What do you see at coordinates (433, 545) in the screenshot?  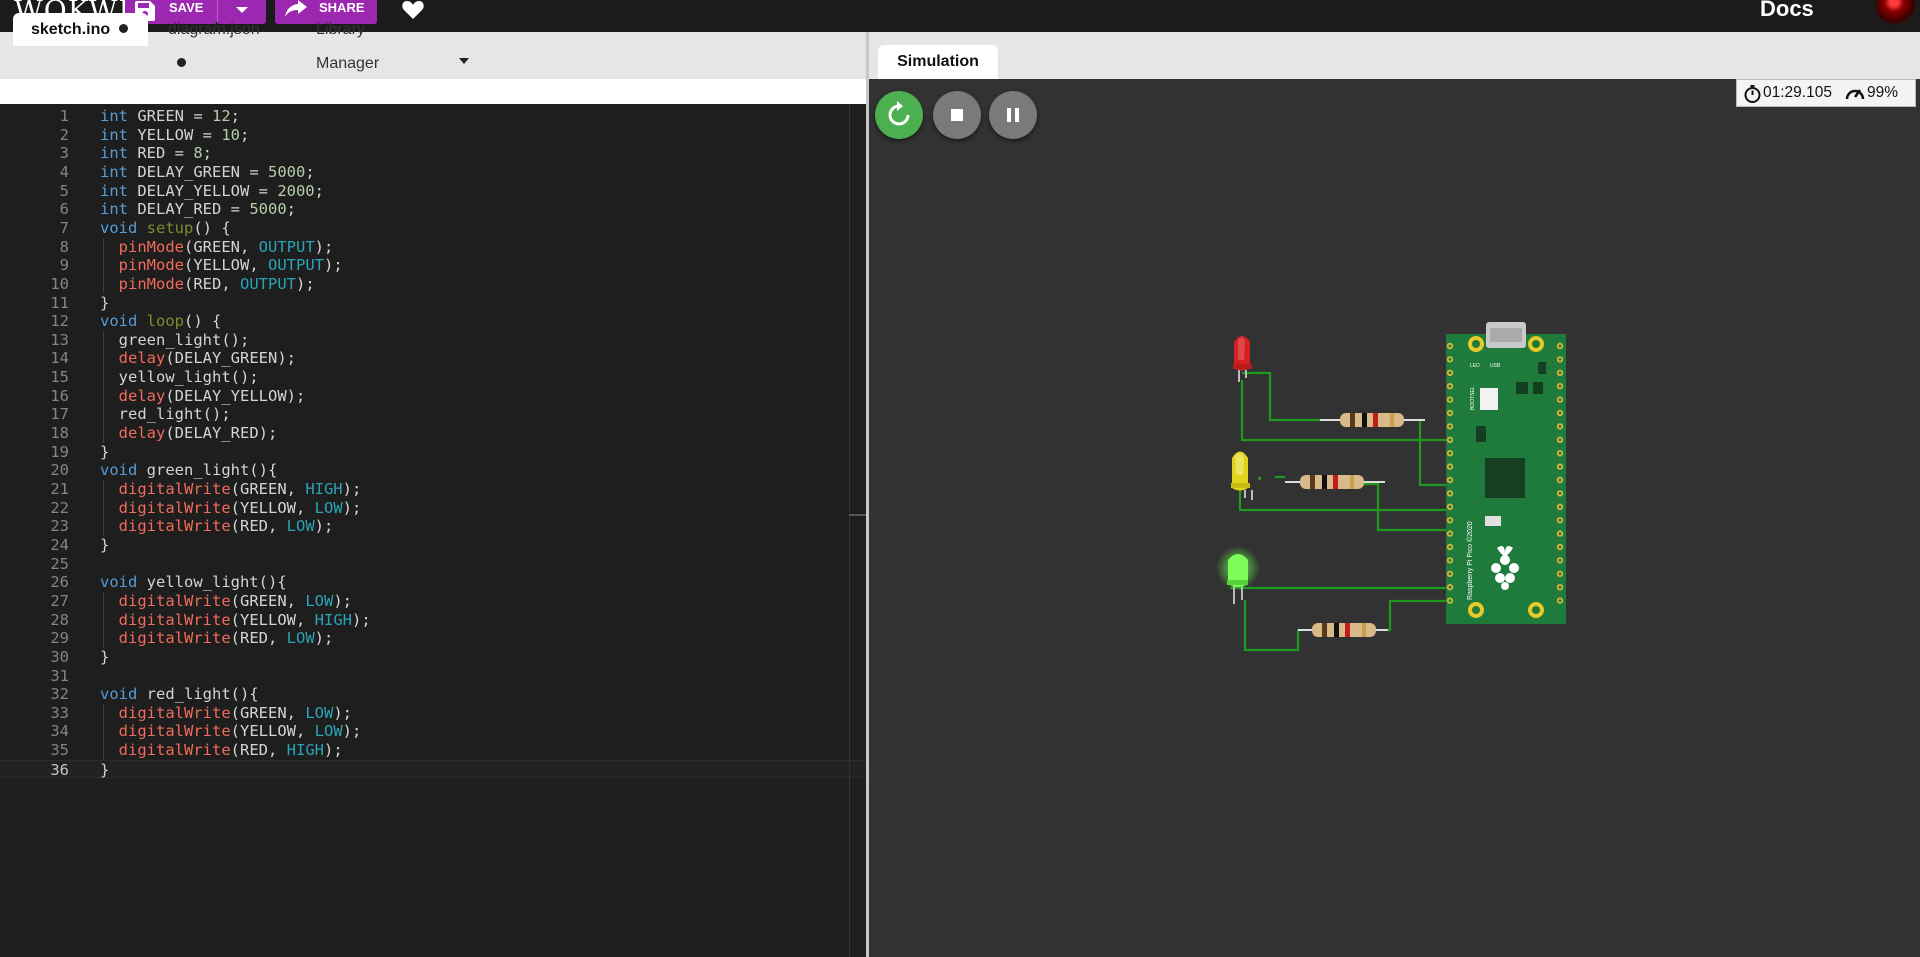 I see `code-line: 24}` at bounding box center [433, 545].